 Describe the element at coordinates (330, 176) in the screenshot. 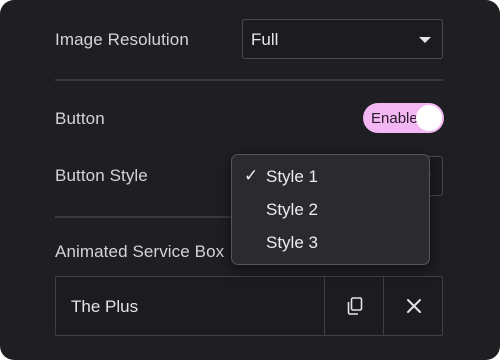

I see `dropdown-option-style-1: ✓ Style 1` at that location.